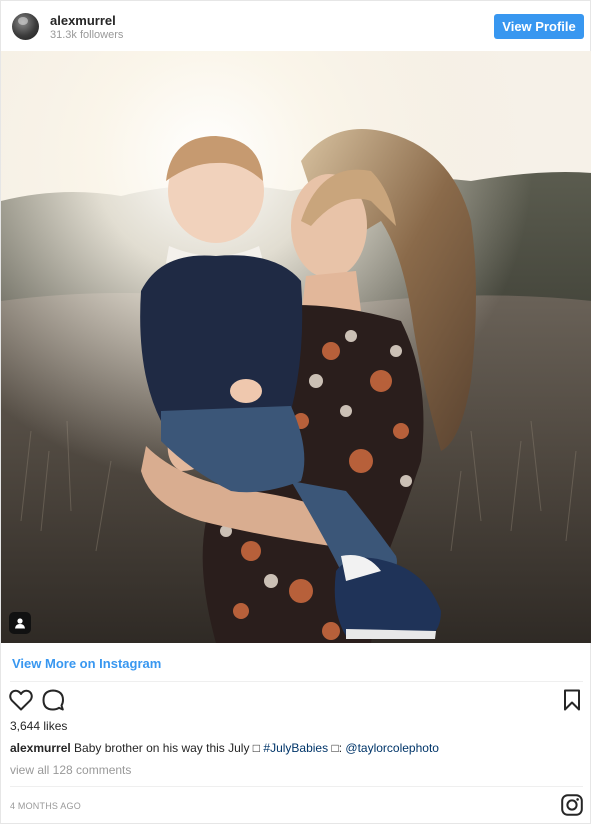 Image resolution: width=591 pixels, height=824 pixels. What do you see at coordinates (572, 805) in the screenshot?
I see `instagram-icon` at bounding box center [572, 805].